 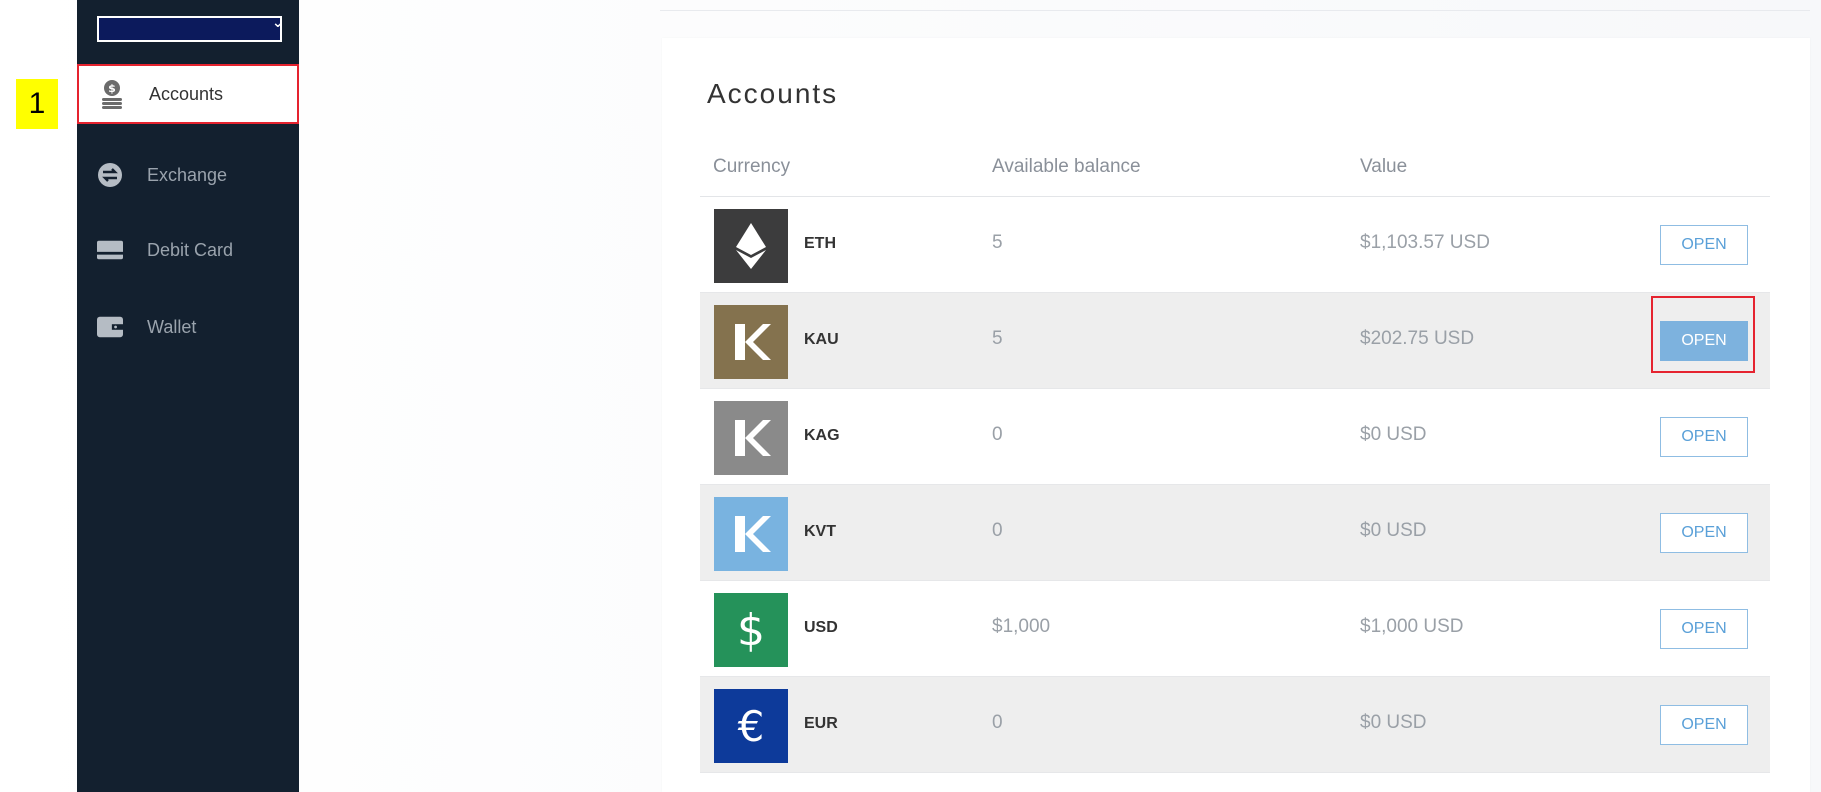 I want to click on table-row: € EUR 0 $0 USD OPEN, so click(x=1235, y=725).